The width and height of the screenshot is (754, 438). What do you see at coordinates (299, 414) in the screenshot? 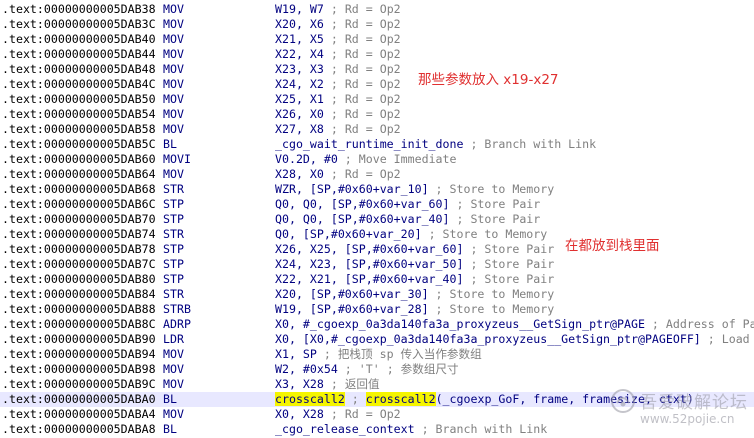
I see `operand-text: X0, X28` at bounding box center [299, 414].